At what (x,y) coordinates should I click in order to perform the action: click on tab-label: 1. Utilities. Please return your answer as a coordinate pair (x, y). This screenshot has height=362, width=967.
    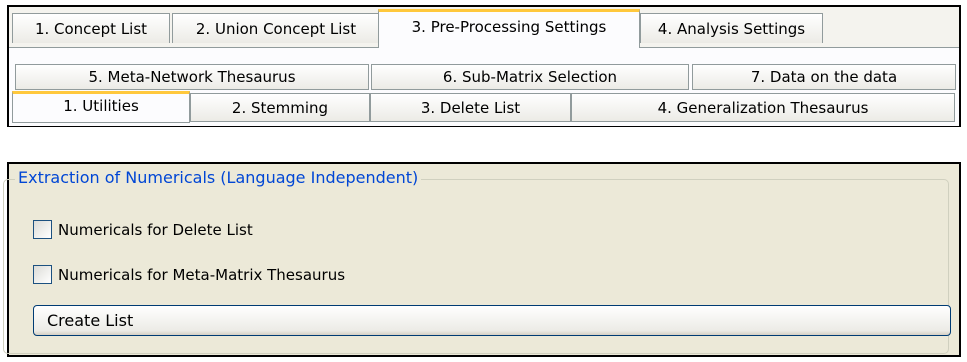
    Looking at the image, I should click on (101, 106).